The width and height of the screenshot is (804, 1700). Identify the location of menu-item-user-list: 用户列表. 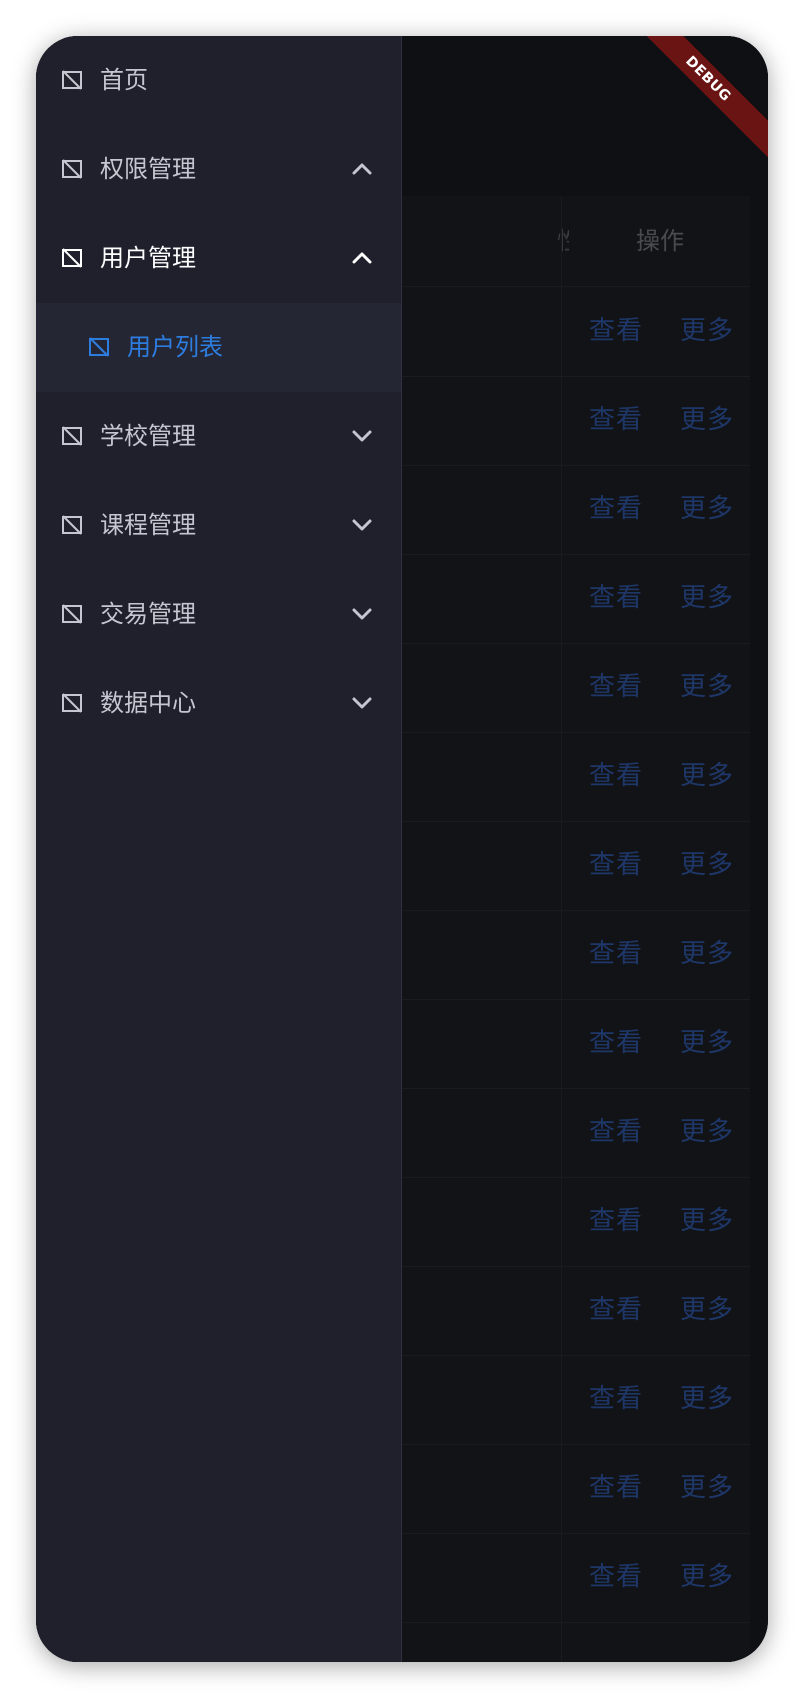
(218, 347).